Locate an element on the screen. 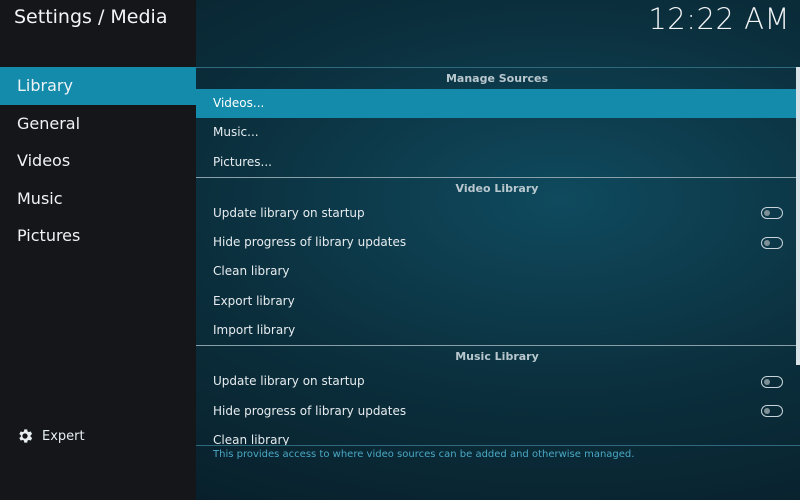 This screenshot has width=800, height=500. setting-video-update-on-startup: Update library on startup is located at coordinates (497, 213).